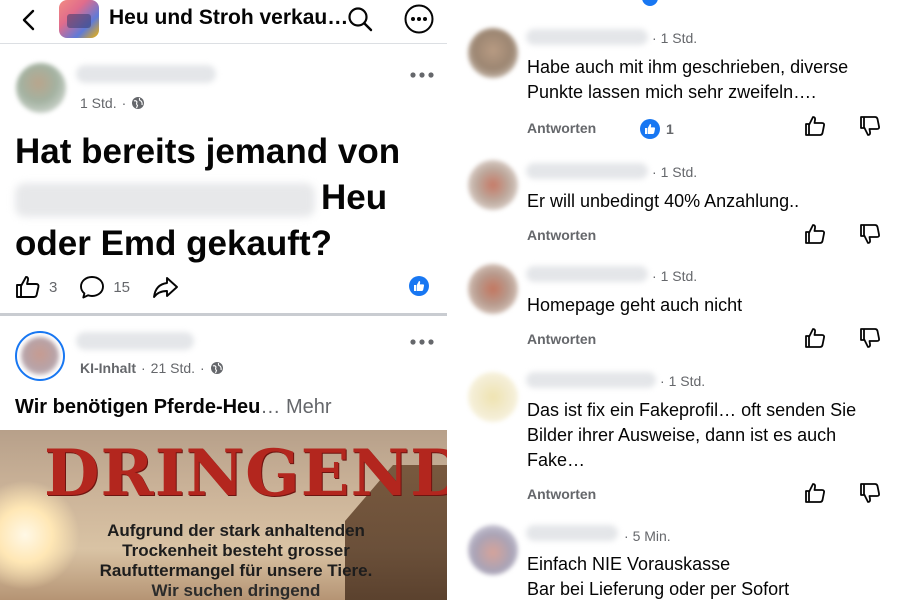  I want to click on share-arrow-icon, so click(165, 287).